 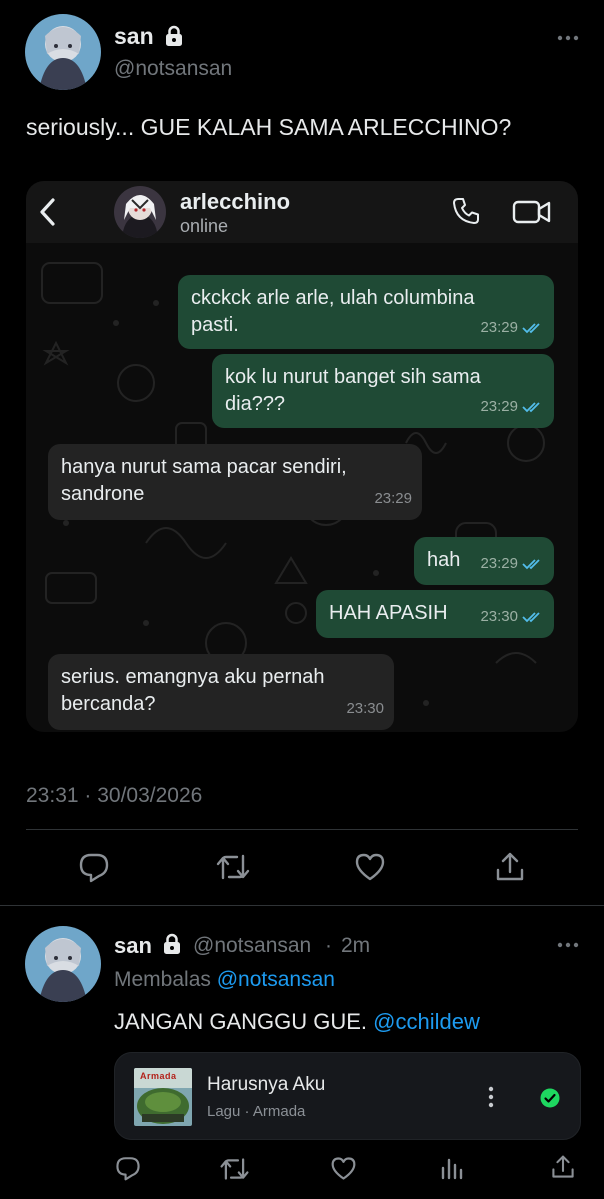 I want to click on music-more-icon, so click(x=491, y=1099).